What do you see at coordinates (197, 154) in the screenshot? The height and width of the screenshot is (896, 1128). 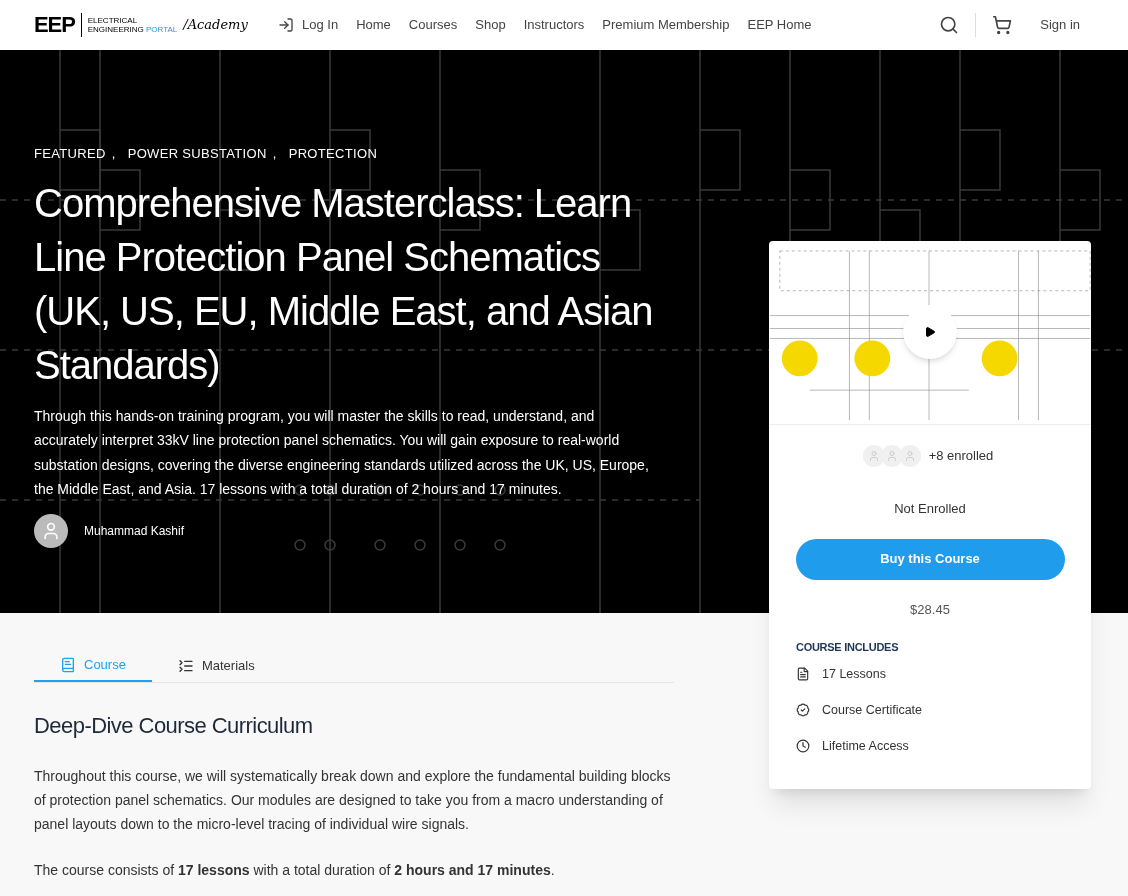 I see `category-link: POWER SUBSTATION` at bounding box center [197, 154].